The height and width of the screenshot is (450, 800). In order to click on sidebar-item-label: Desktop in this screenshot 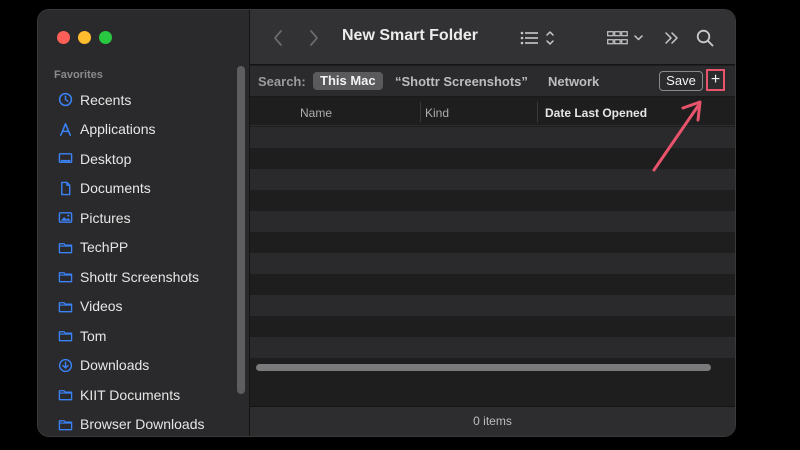, I will do `click(106, 158)`.